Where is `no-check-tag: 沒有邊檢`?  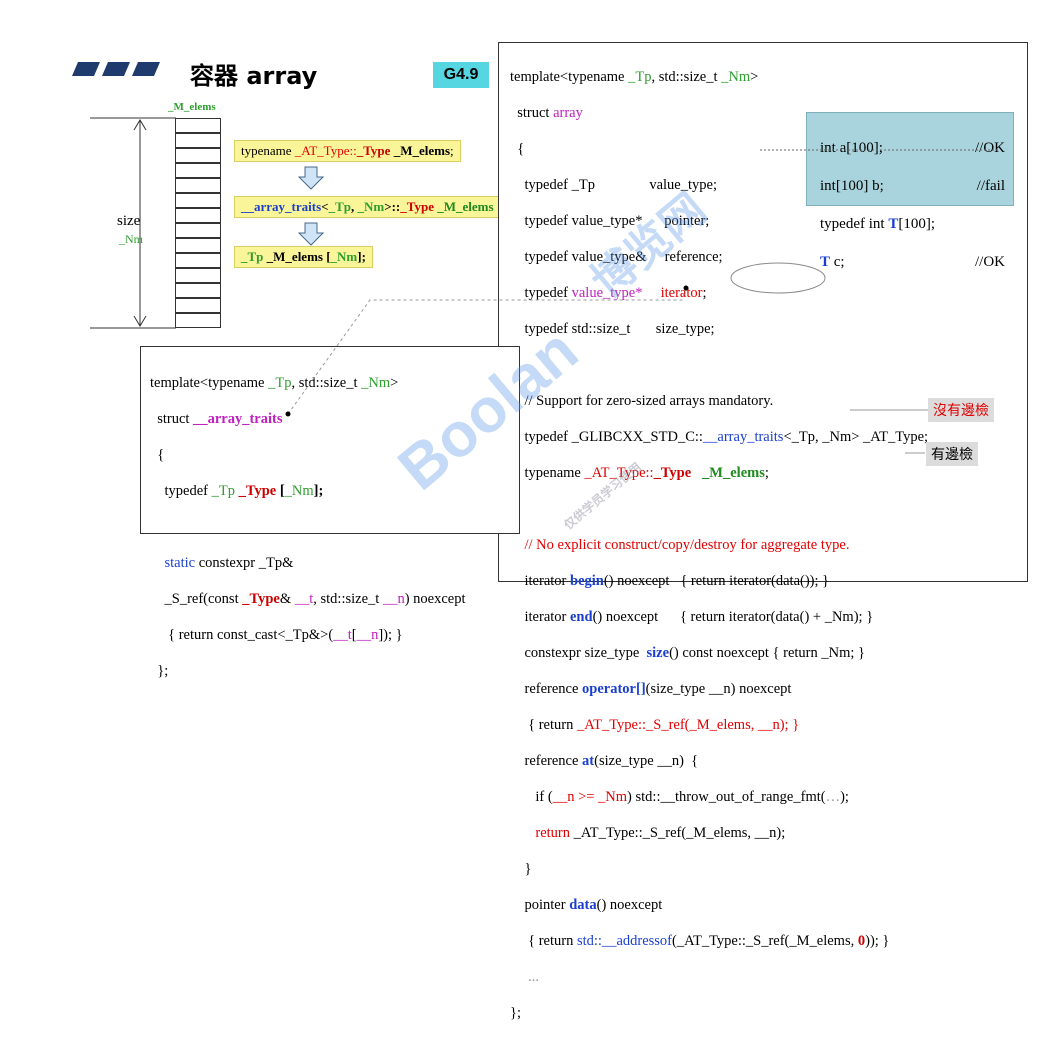 no-check-tag: 沒有邊檢 is located at coordinates (961, 410).